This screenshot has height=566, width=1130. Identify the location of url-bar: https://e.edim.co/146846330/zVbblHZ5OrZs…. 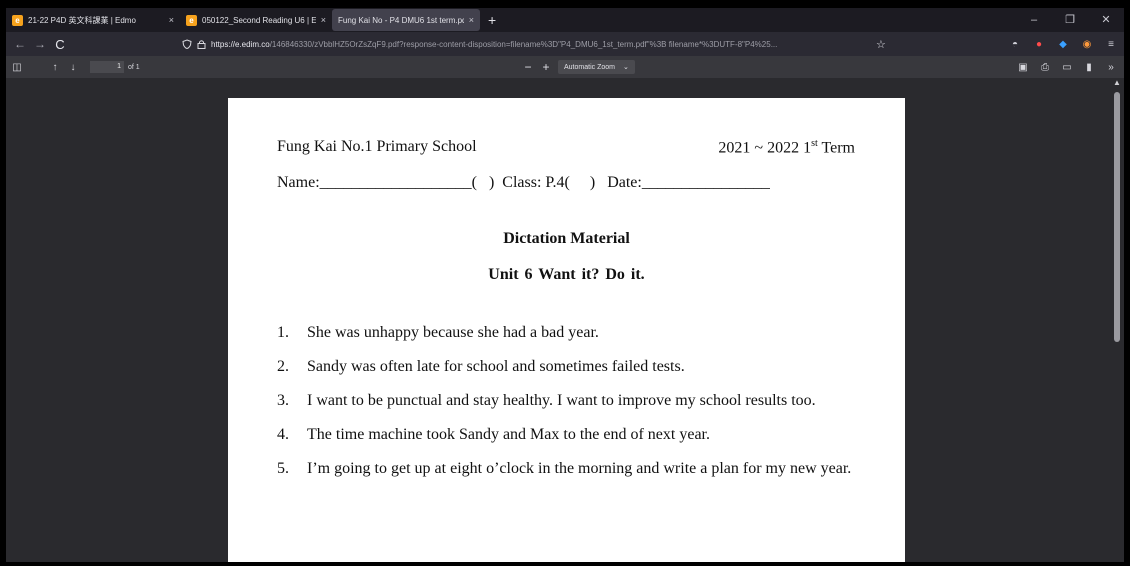
(549, 44).